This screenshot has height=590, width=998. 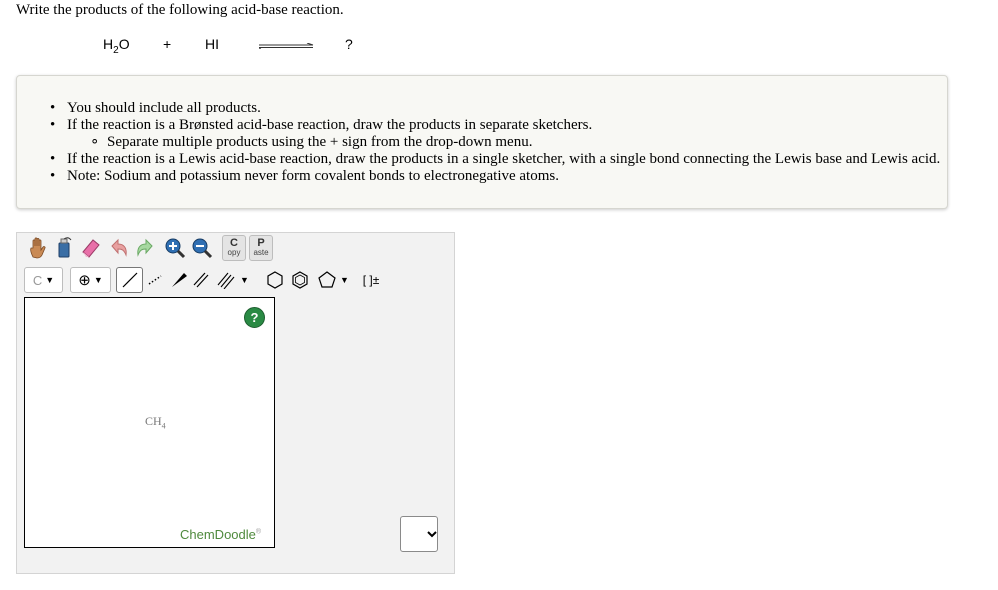 I want to click on plus-sign: +, so click(x=167, y=44).